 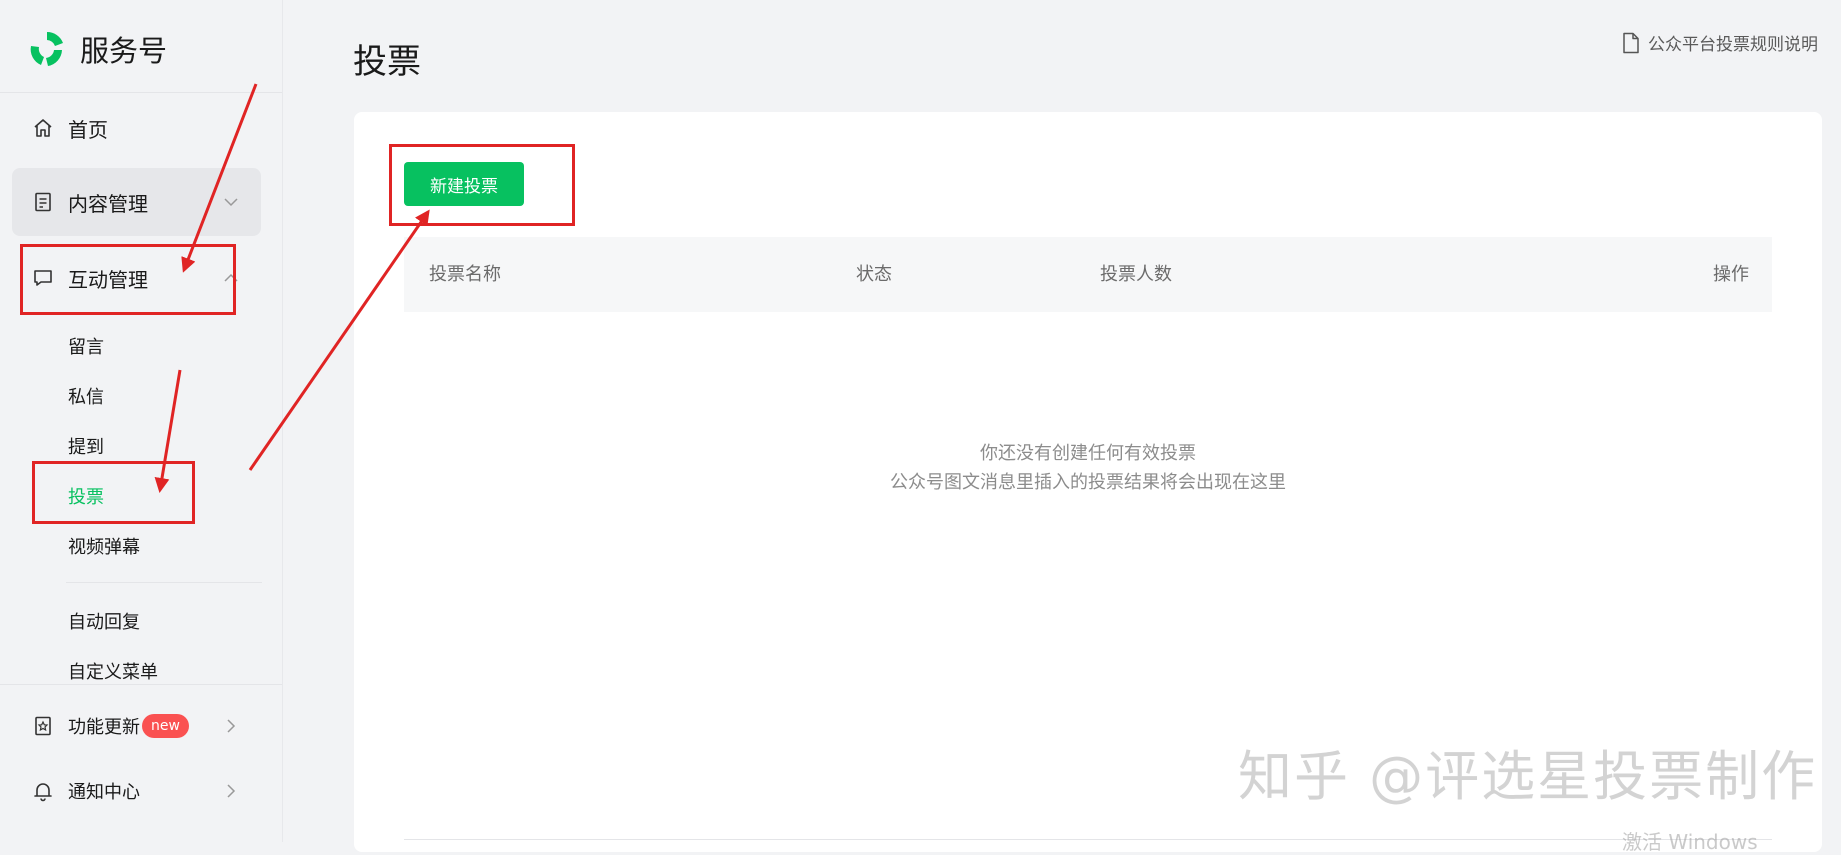 What do you see at coordinates (141, 791) in the screenshot?
I see `sidebar-item-notifications: 通知中心` at bounding box center [141, 791].